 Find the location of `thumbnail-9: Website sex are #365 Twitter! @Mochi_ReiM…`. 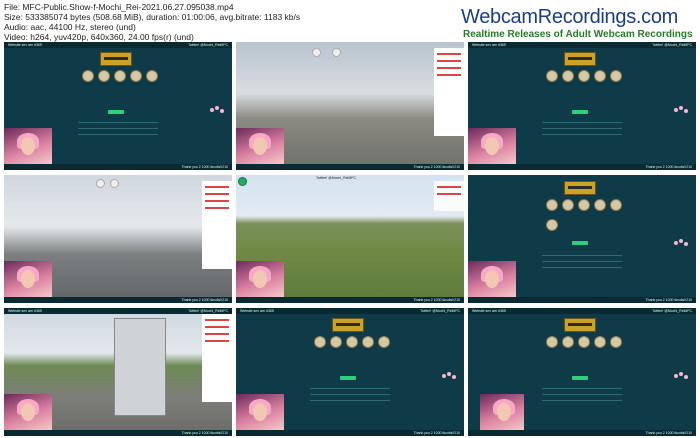

thumbnail-9: Website sex are #365 Twitter! @Mochi_ReiM… is located at coordinates (582, 372).